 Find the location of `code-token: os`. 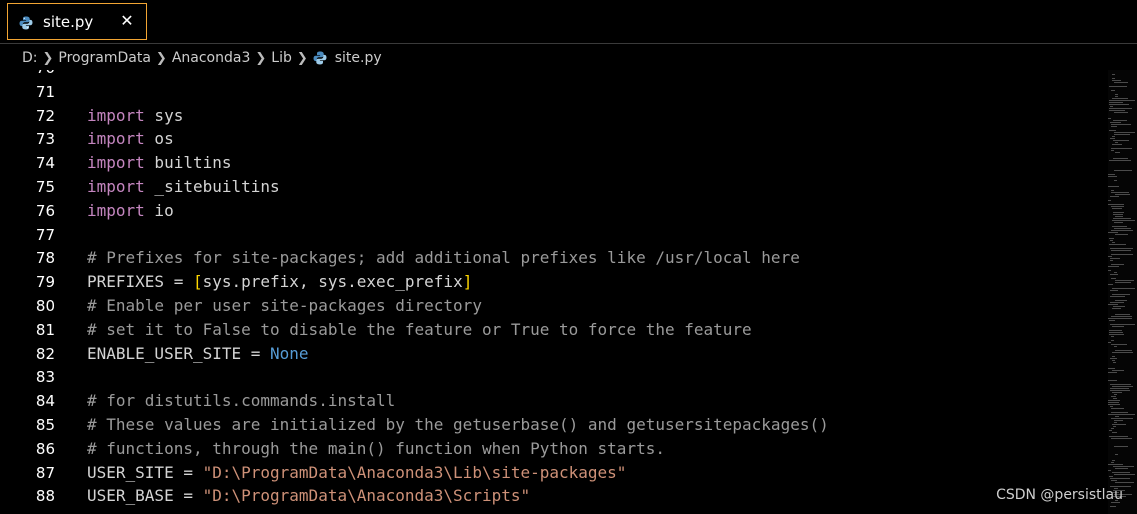

code-token: os is located at coordinates (159, 139).